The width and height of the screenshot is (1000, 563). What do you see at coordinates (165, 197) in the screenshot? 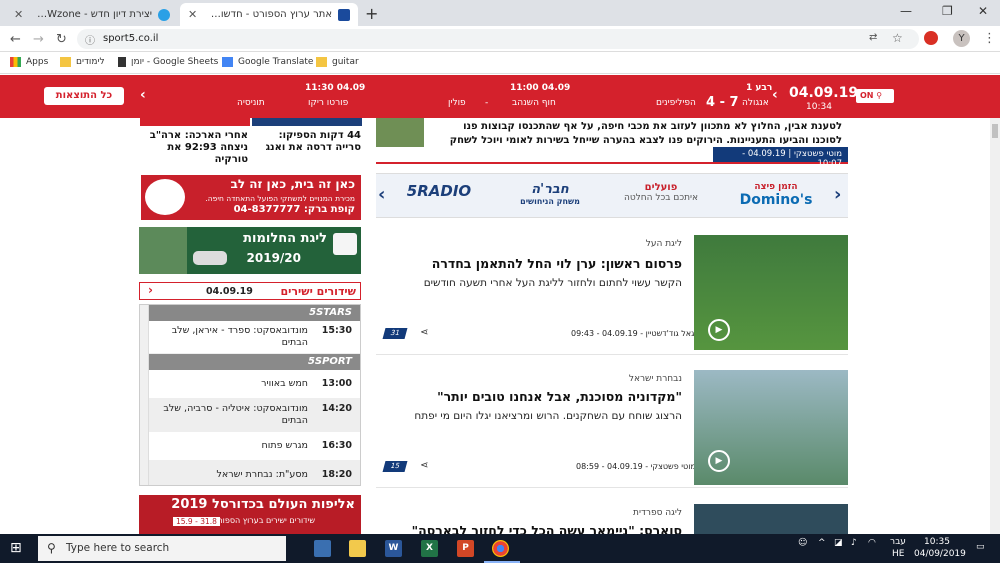
I see `hapoel-logo-icon` at bounding box center [165, 197].